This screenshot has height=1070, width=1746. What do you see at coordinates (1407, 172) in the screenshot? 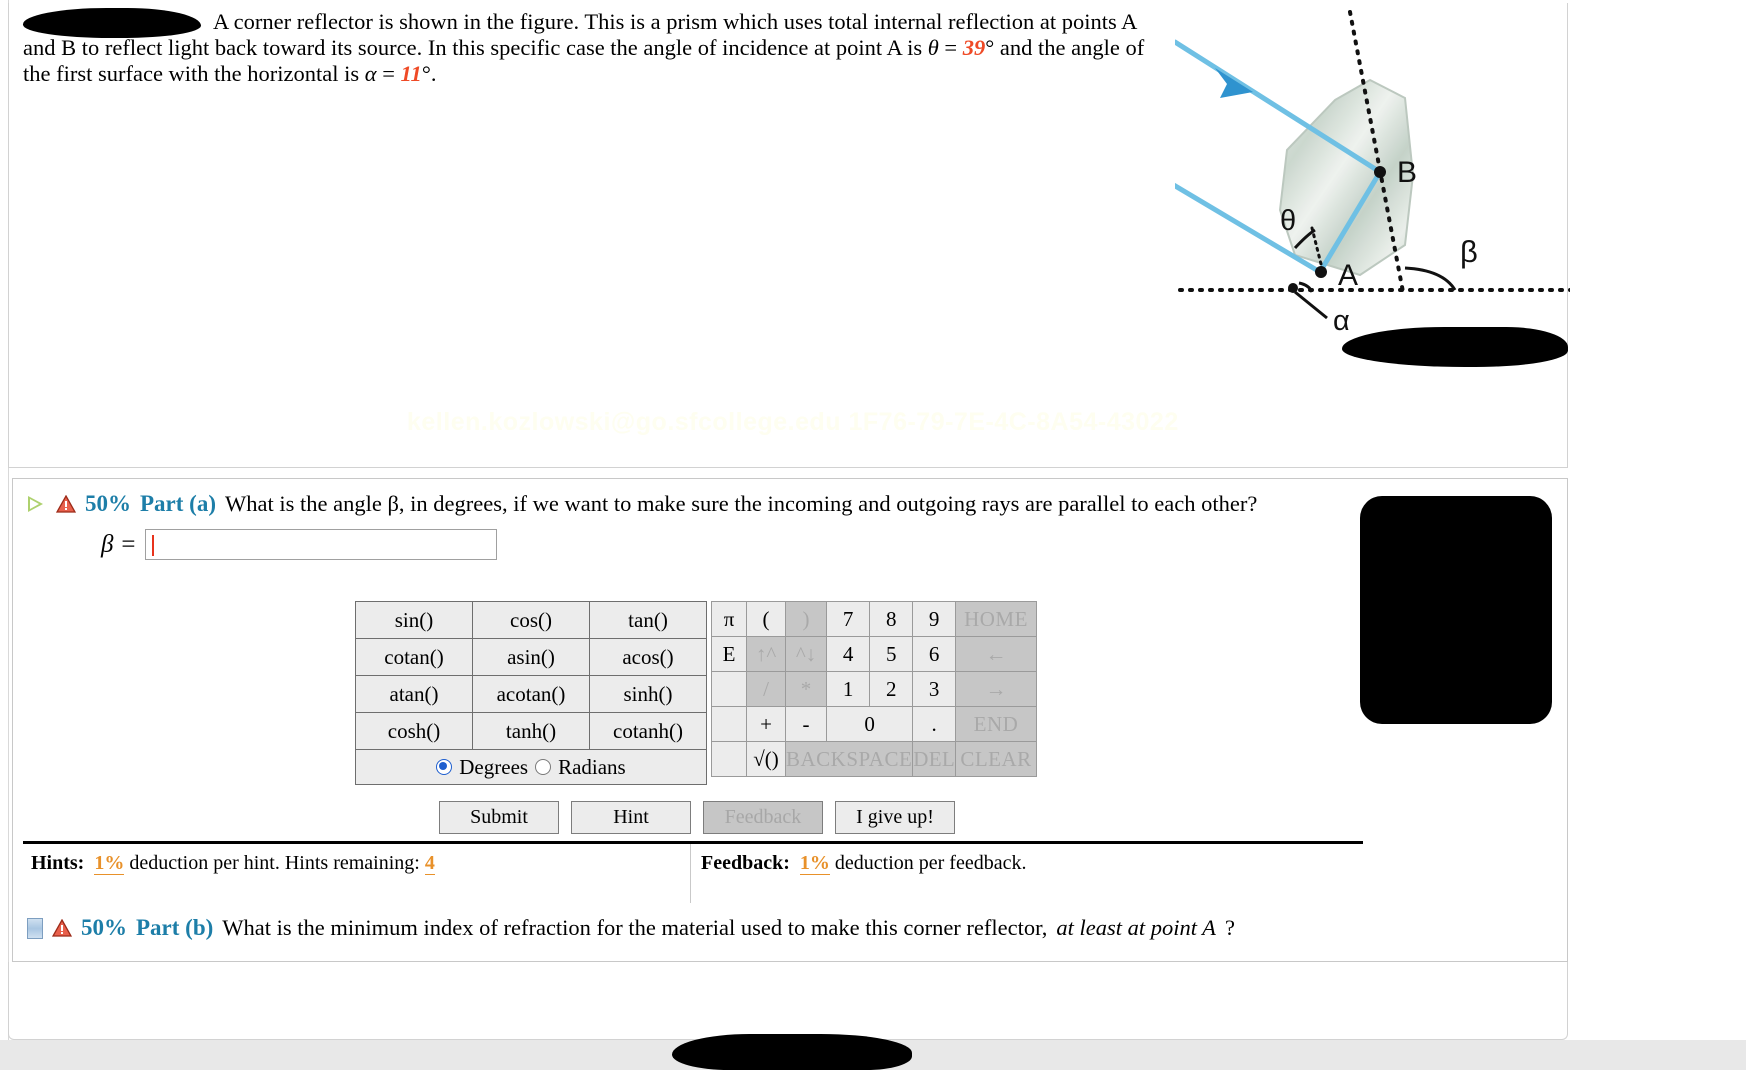
I see `figure-label-b: B` at bounding box center [1407, 172].